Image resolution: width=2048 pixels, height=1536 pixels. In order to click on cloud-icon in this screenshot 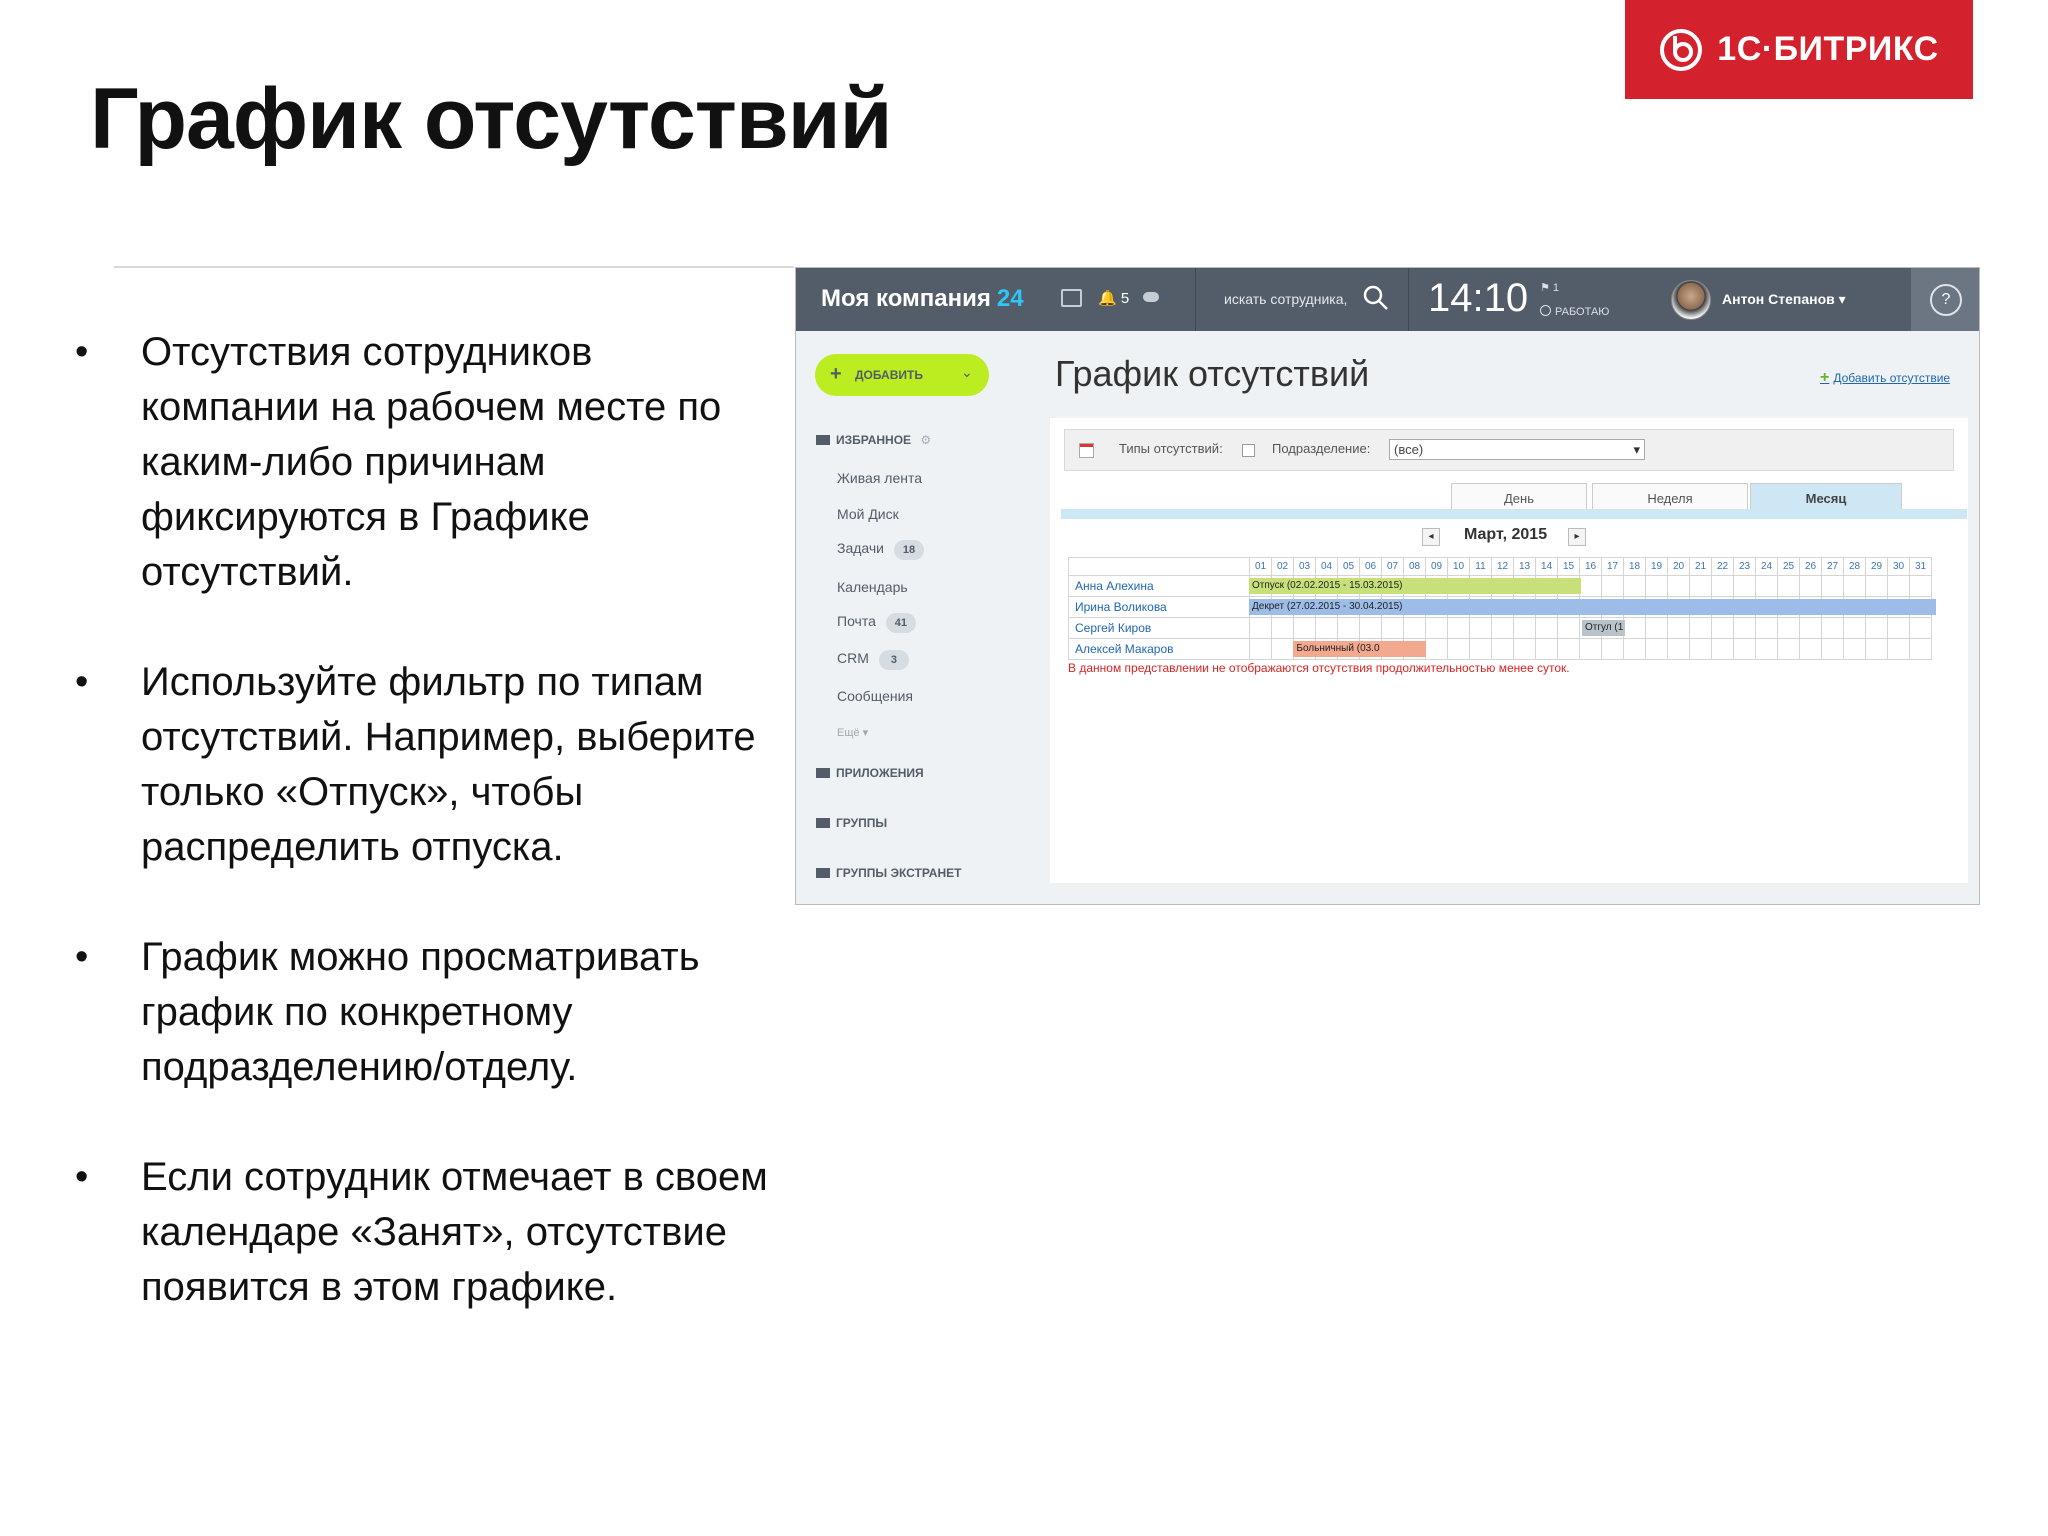, I will do `click(1151, 297)`.